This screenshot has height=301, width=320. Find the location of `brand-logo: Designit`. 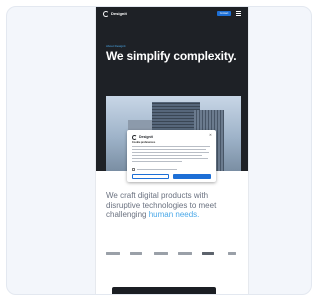

brand-logo: Designit is located at coordinates (115, 14).